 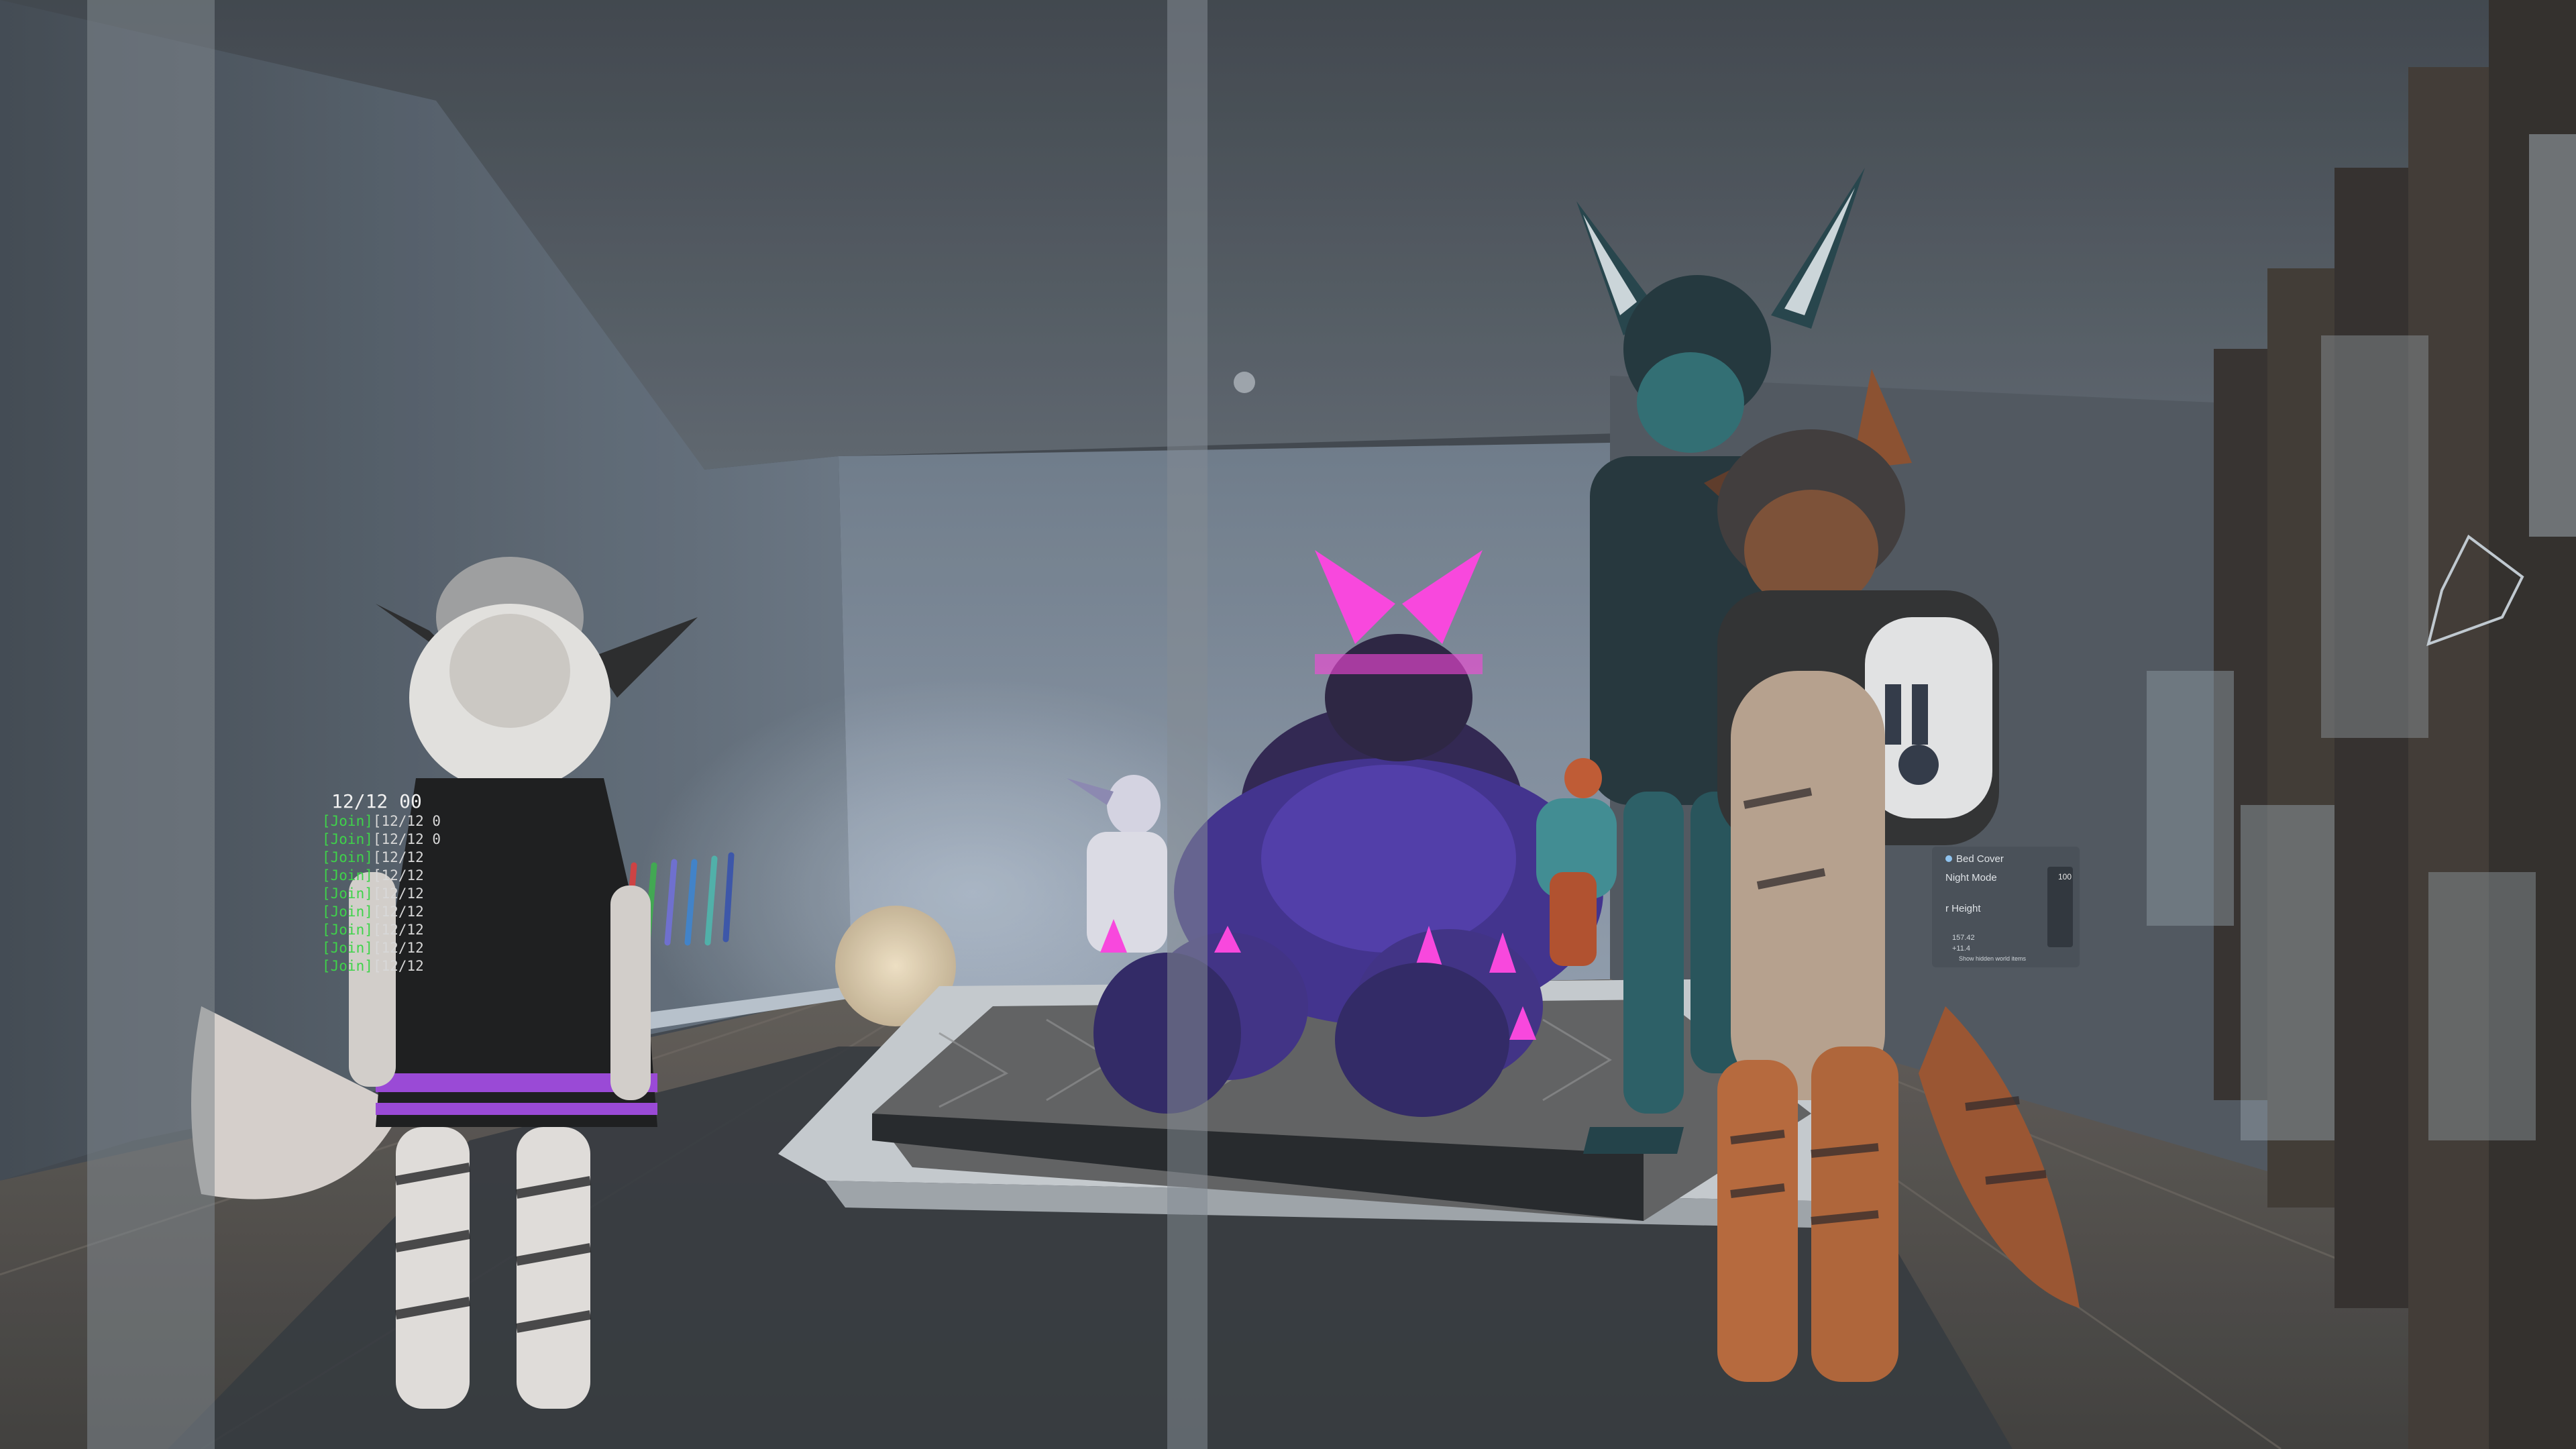 What do you see at coordinates (1993, 958) in the screenshot?
I see `footnote-text: Show hidden world items` at bounding box center [1993, 958].